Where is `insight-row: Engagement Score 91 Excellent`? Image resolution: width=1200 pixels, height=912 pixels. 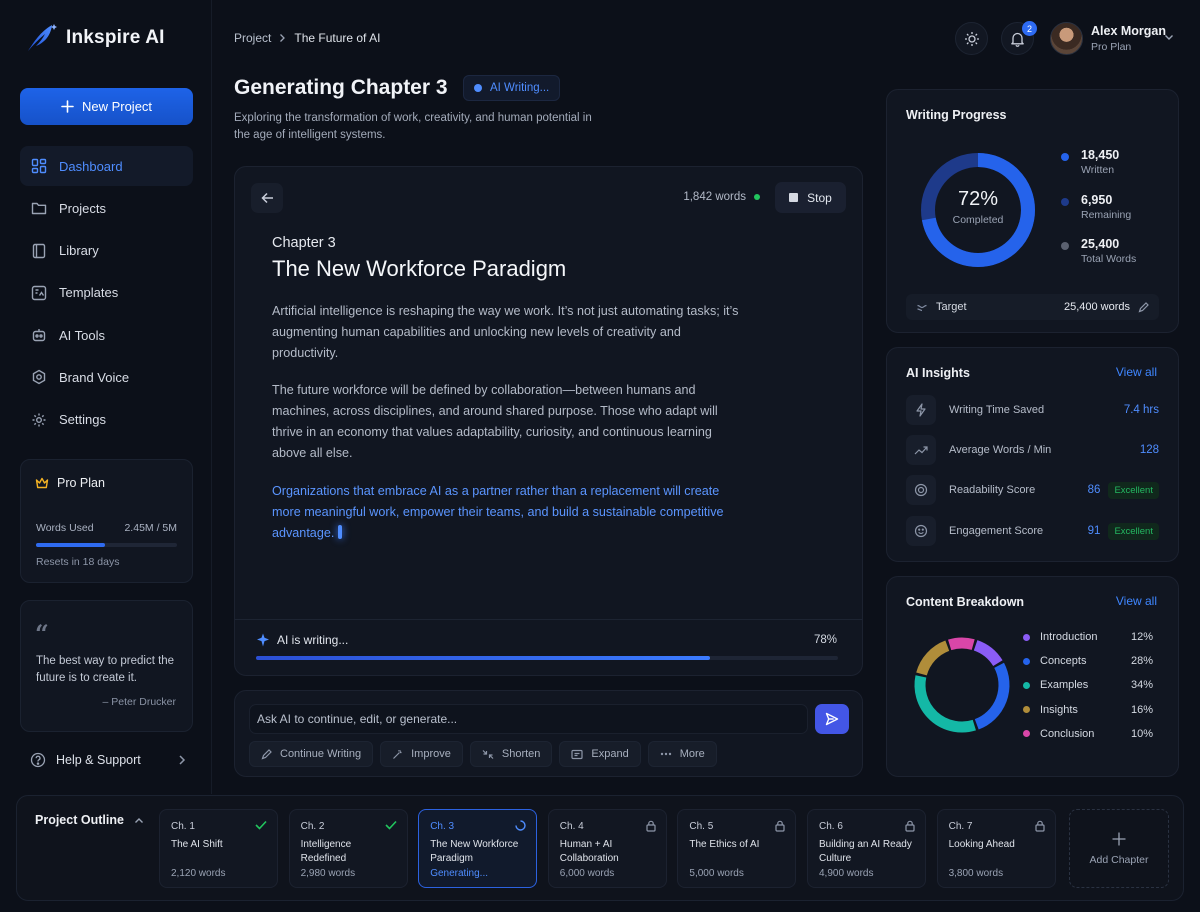 insight-row: Engagement Score 91 Excellent is located at coordinates (1032, 531).